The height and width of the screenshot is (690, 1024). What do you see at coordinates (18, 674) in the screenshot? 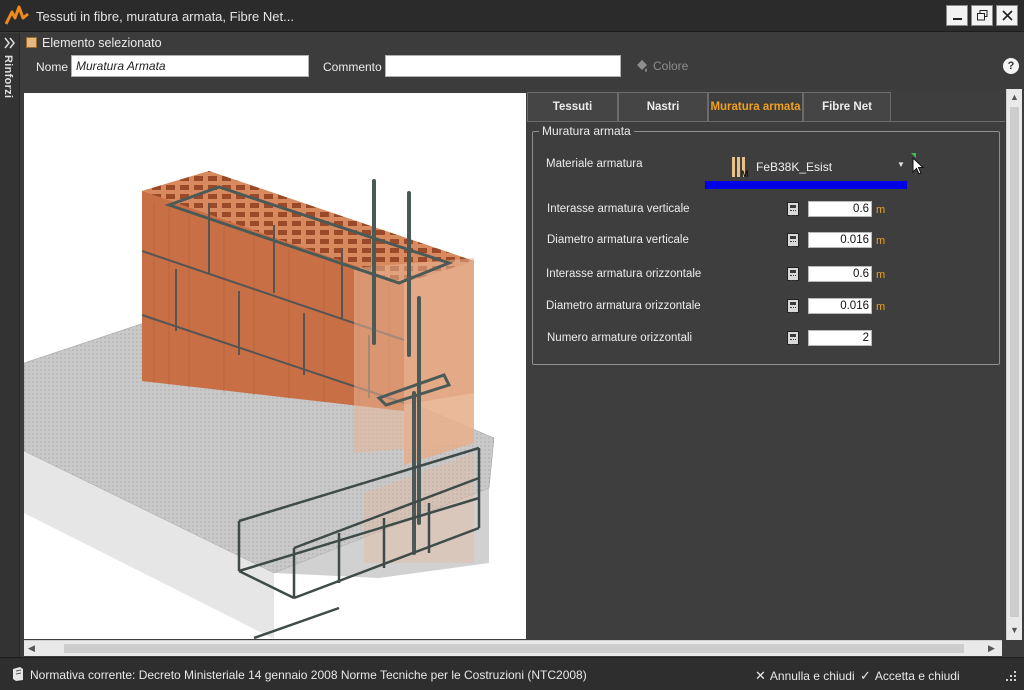
I see `regulation-book-icon` at bounding box center [18, 674].